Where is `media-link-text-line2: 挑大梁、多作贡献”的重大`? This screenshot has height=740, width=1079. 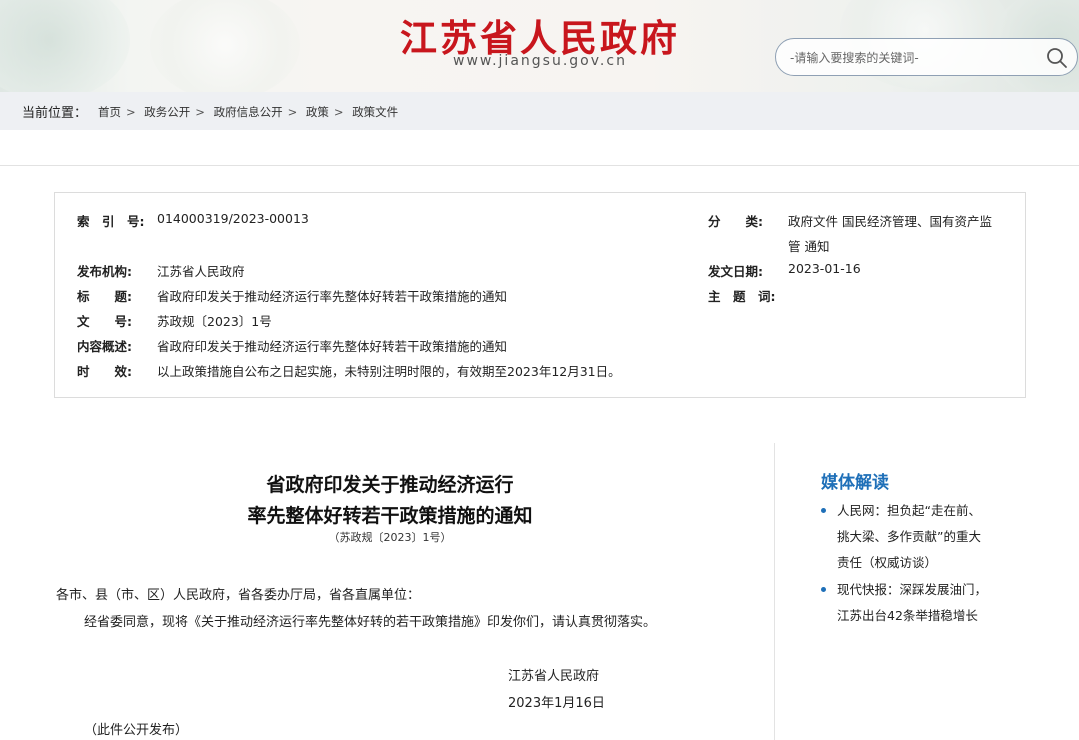 media-link-text-line2: 挑大梁、多作贡献”的重大 is located at coordinates (921, 537).